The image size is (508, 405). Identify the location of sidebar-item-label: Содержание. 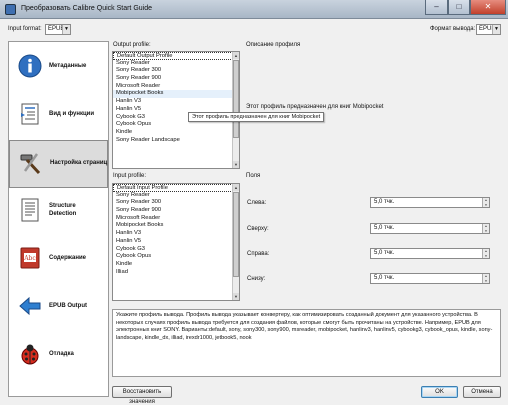
(67, 258).